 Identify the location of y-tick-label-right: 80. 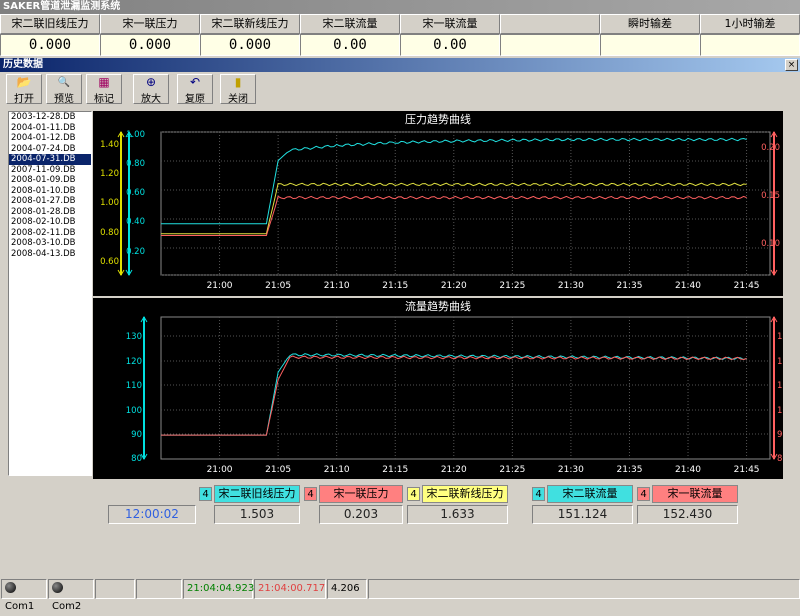
(780, 459).